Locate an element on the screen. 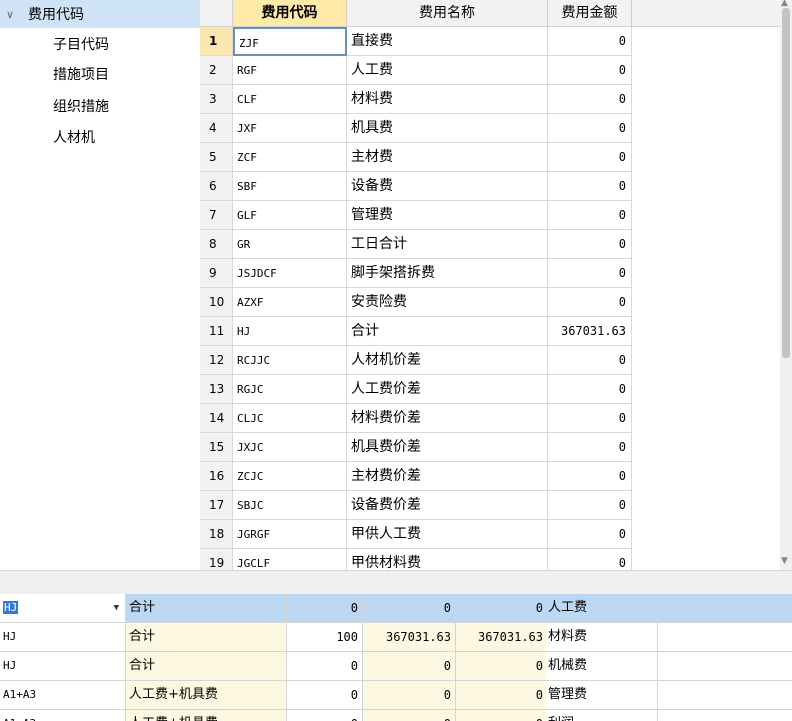  fee-name-cell: 设备费 is located at coordinates (447, 186).